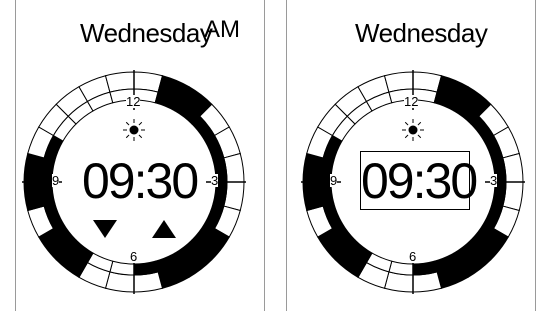 The width and height of the screenshot is (541, 311). I want to click on increment-arrow-icon, so click(164, 229).